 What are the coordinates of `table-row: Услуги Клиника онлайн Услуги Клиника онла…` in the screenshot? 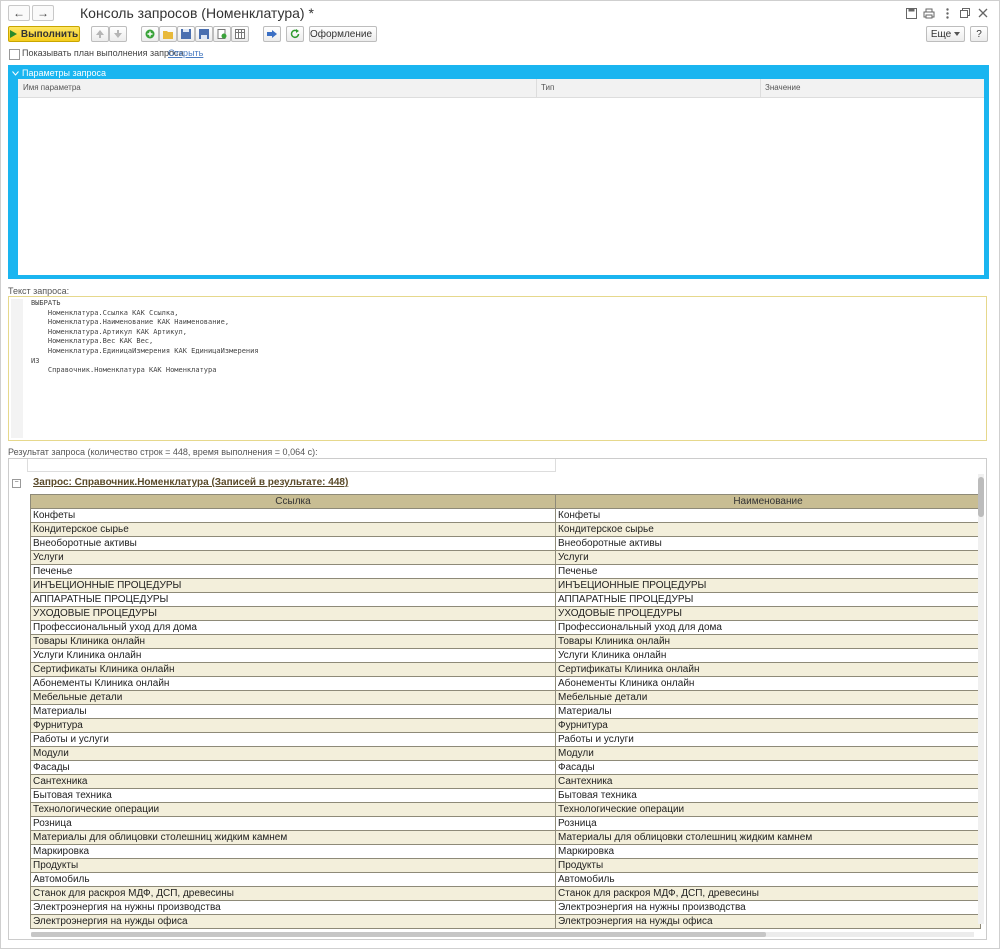 It's located at (505, 655).